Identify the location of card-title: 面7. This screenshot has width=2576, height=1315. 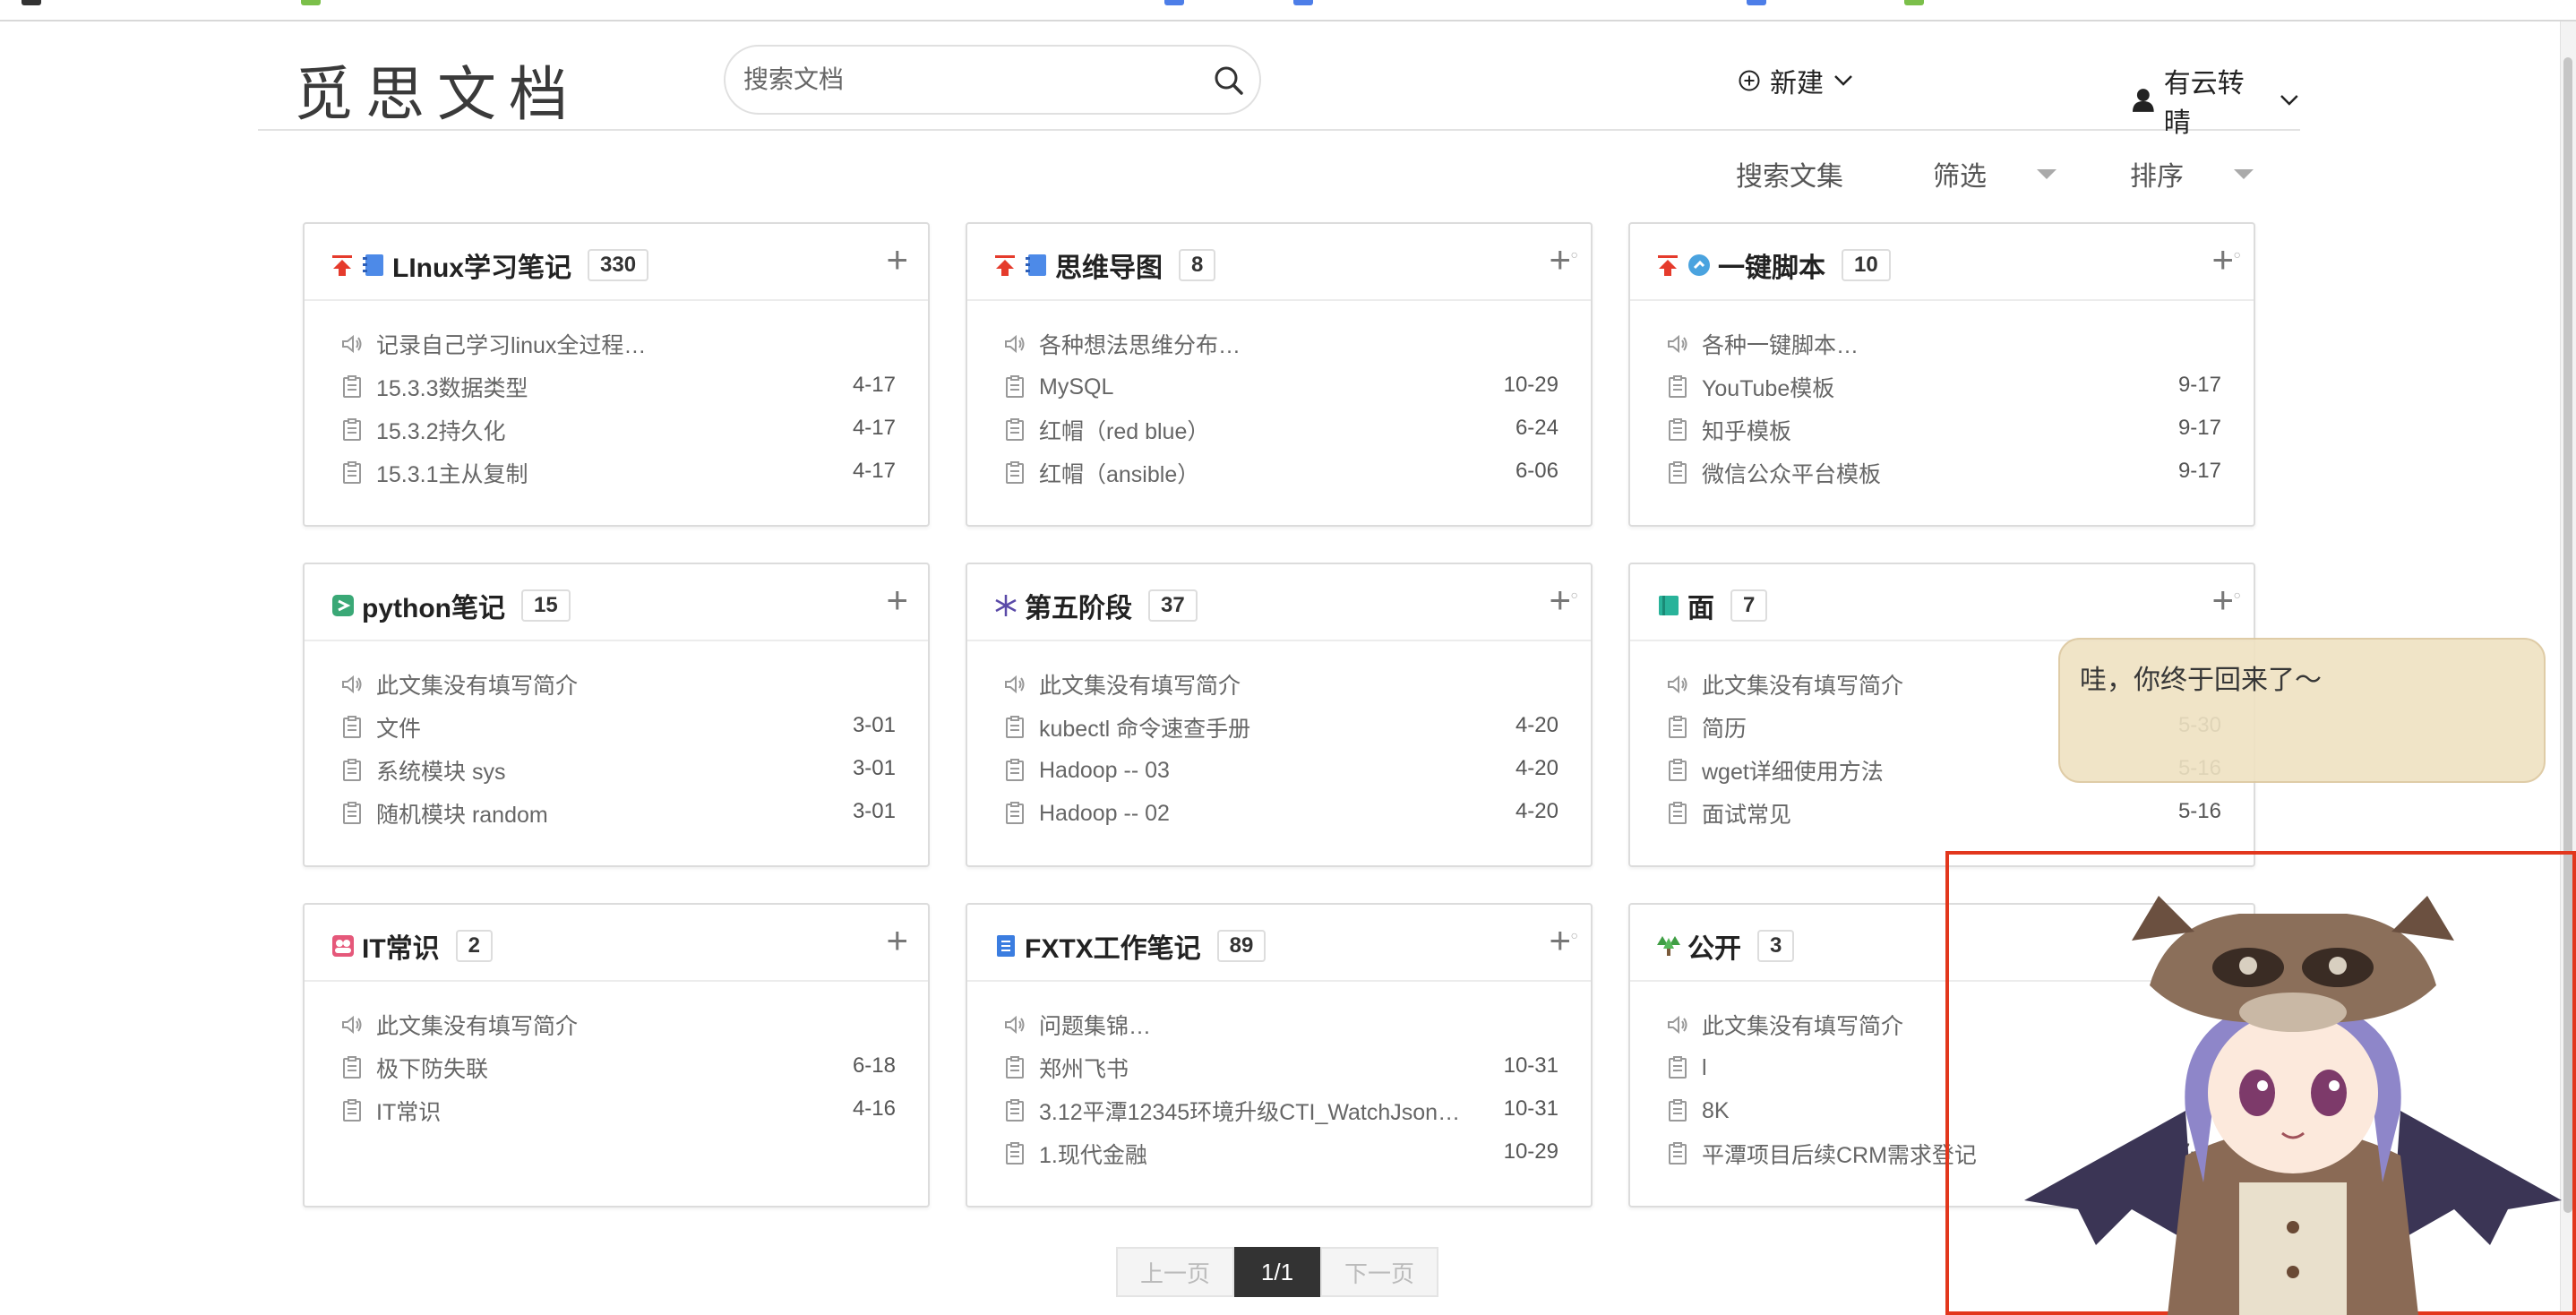
(1711, 605).